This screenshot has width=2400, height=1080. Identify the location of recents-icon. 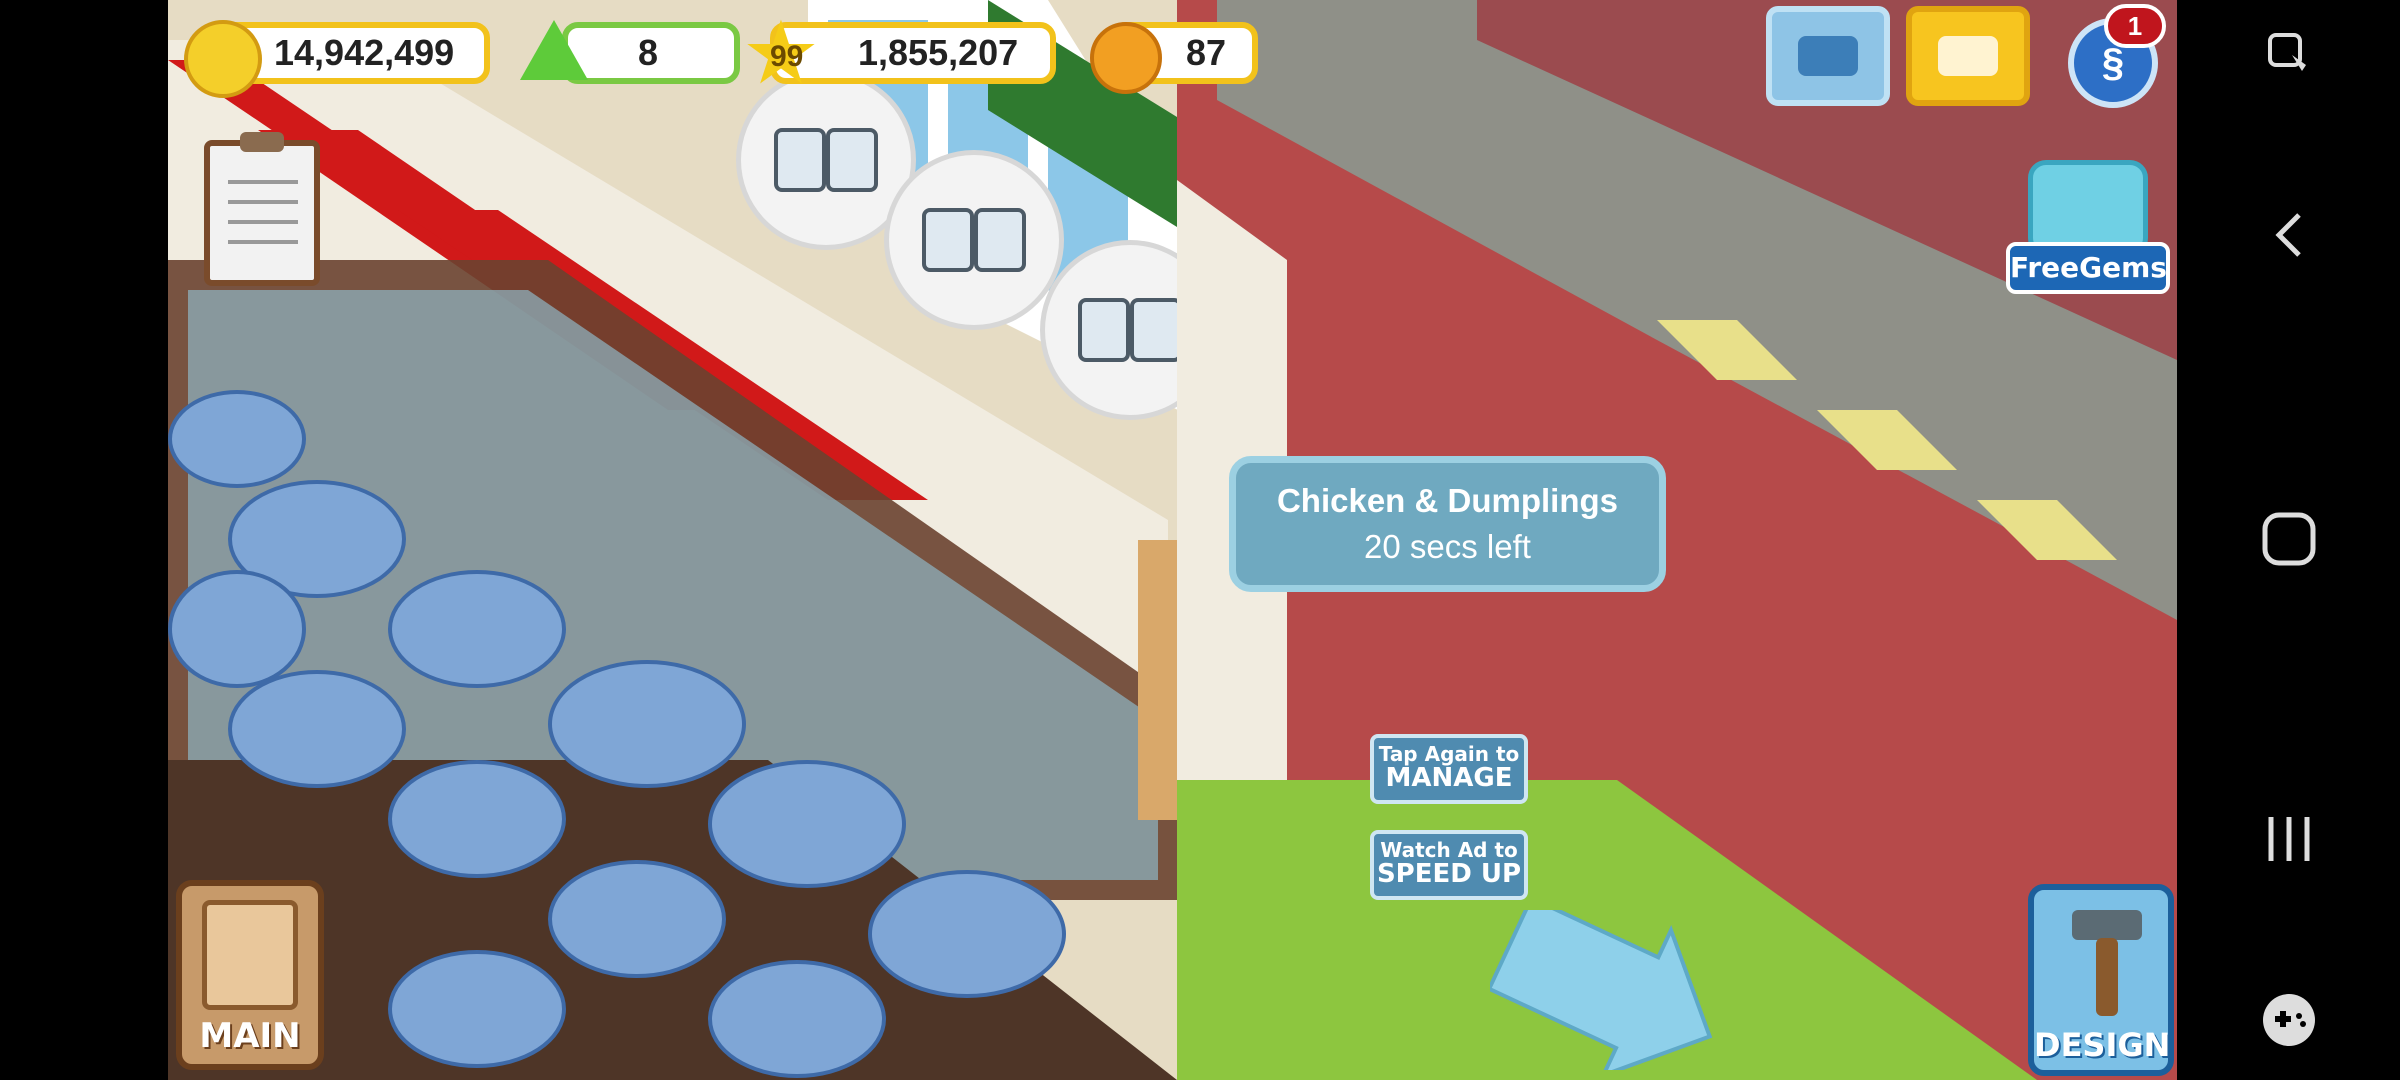
(2288, 839).